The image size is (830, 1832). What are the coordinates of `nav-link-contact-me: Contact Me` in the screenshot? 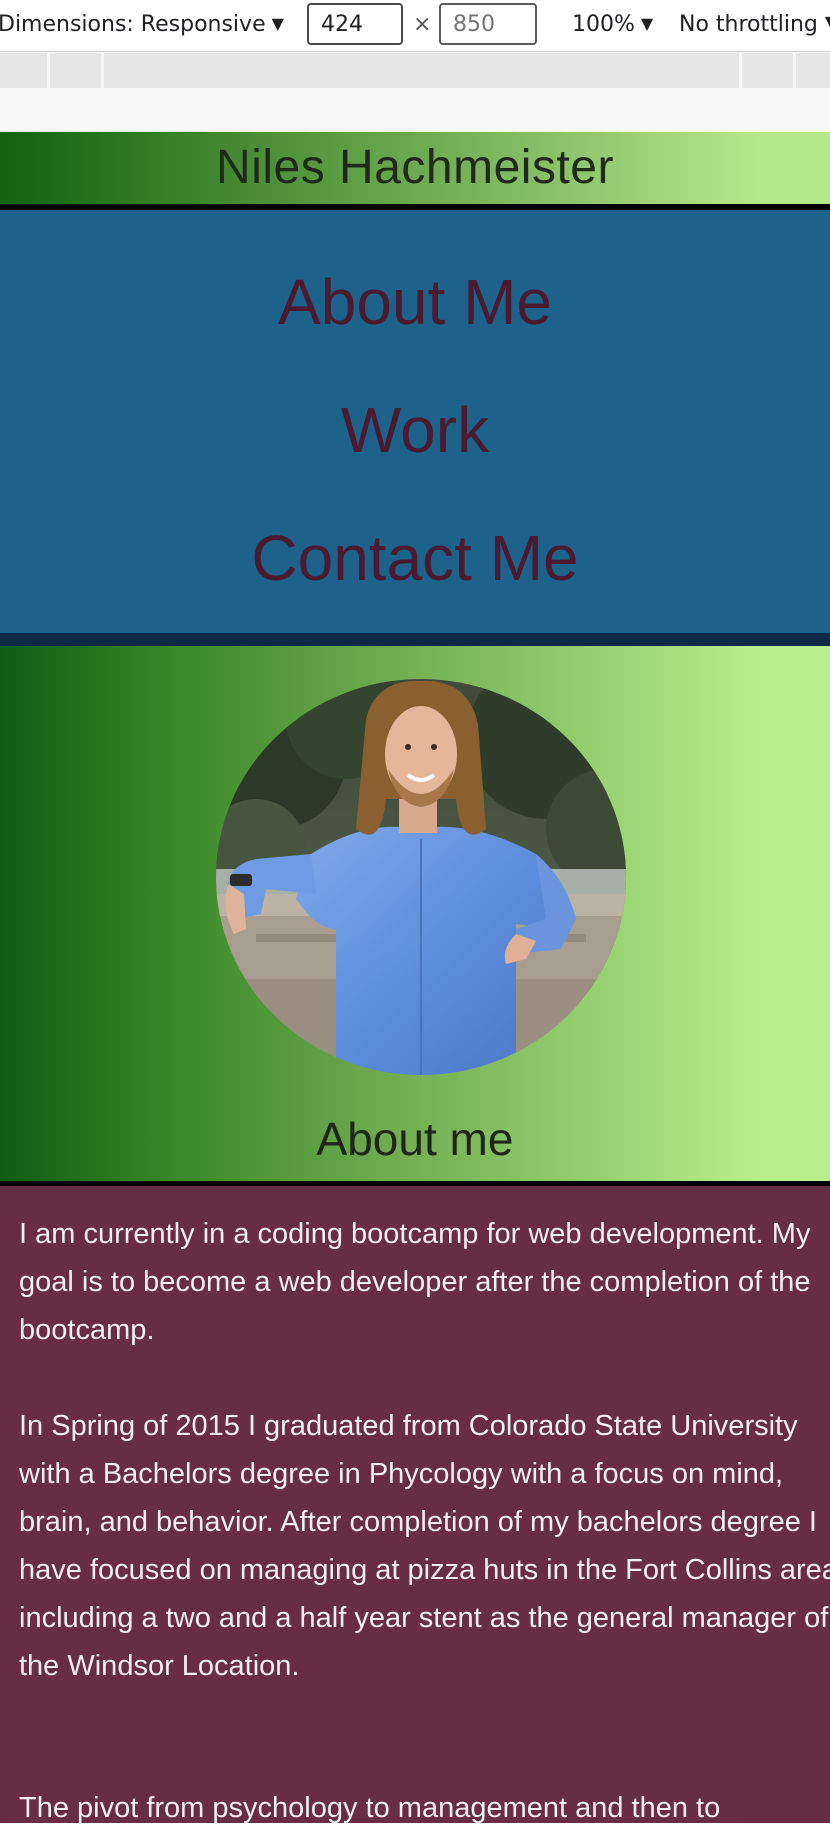 It's located at (415, 558).